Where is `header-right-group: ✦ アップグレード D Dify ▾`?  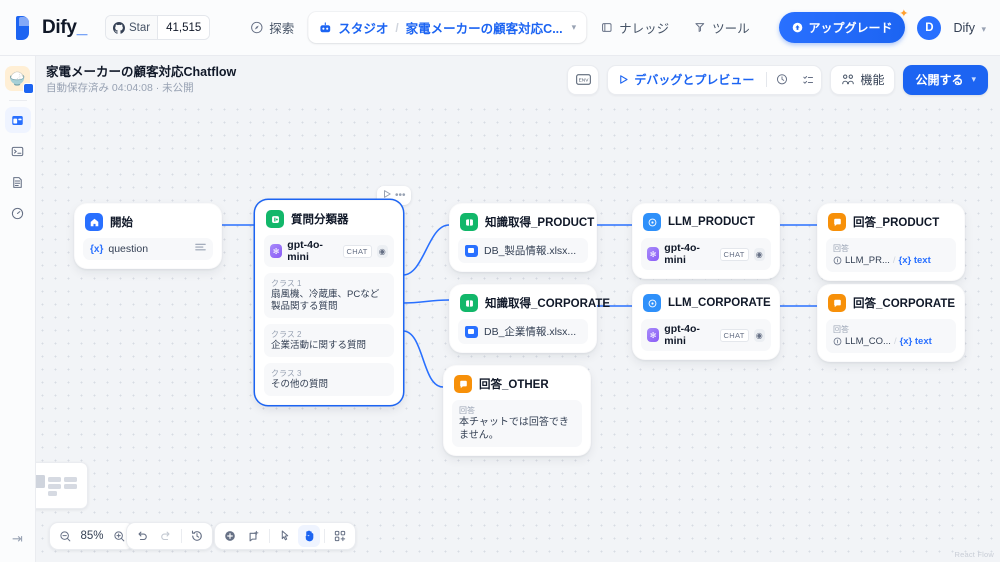
header-right-group: ✦ アップグレード D Dify ▾ is located at coordinates (882, 25).